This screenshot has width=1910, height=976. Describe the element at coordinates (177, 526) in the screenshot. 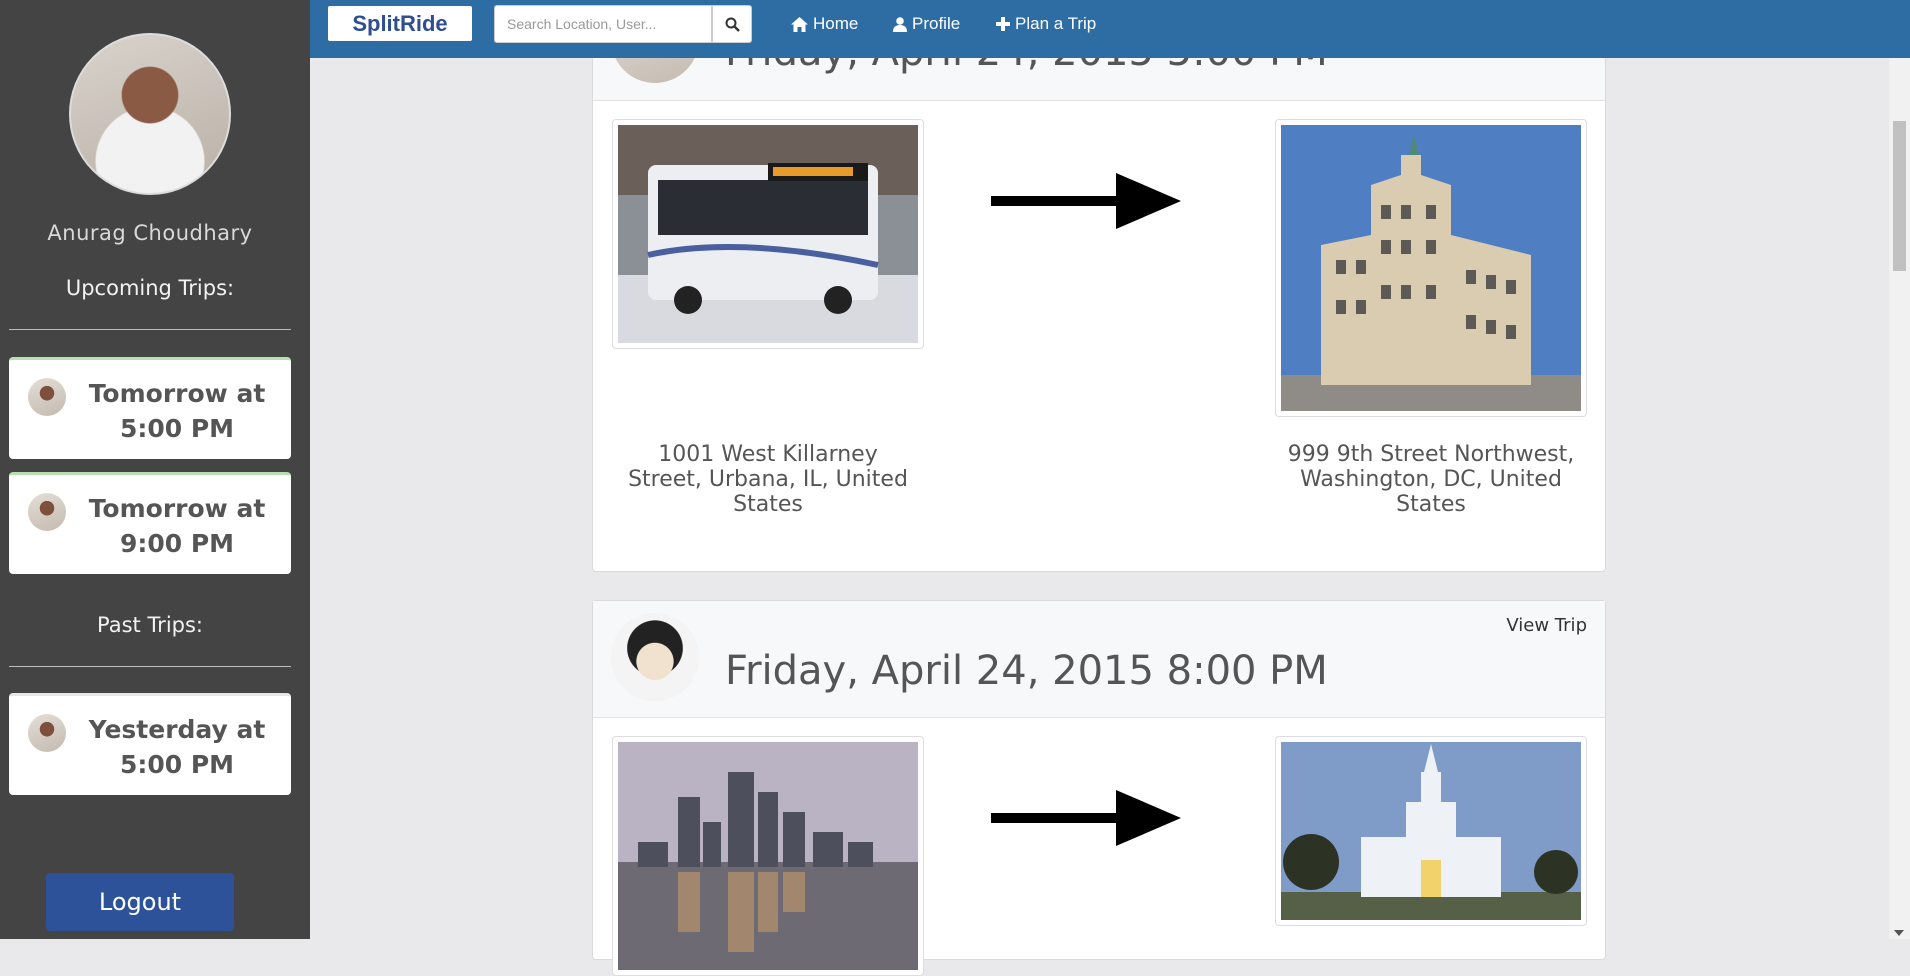

I see `trip-time: Tomorrow at 9:00 PM` at that location.